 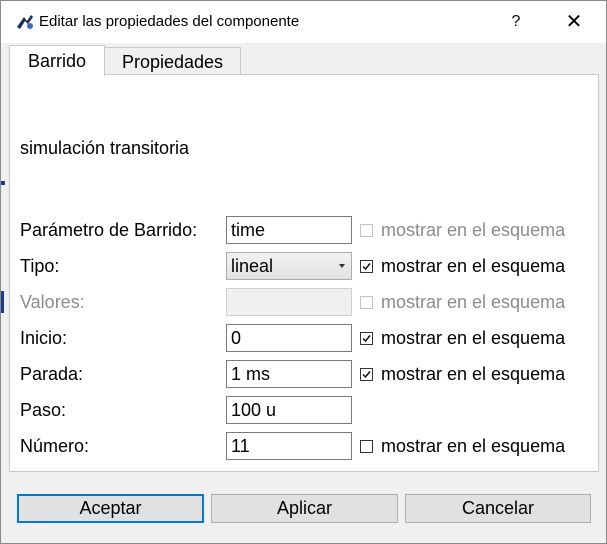 What do you see at coordinates (473, 338) in the screenshot?
I see `start-show-label: mostrar en el esquema` at bounding box center [473, 338].